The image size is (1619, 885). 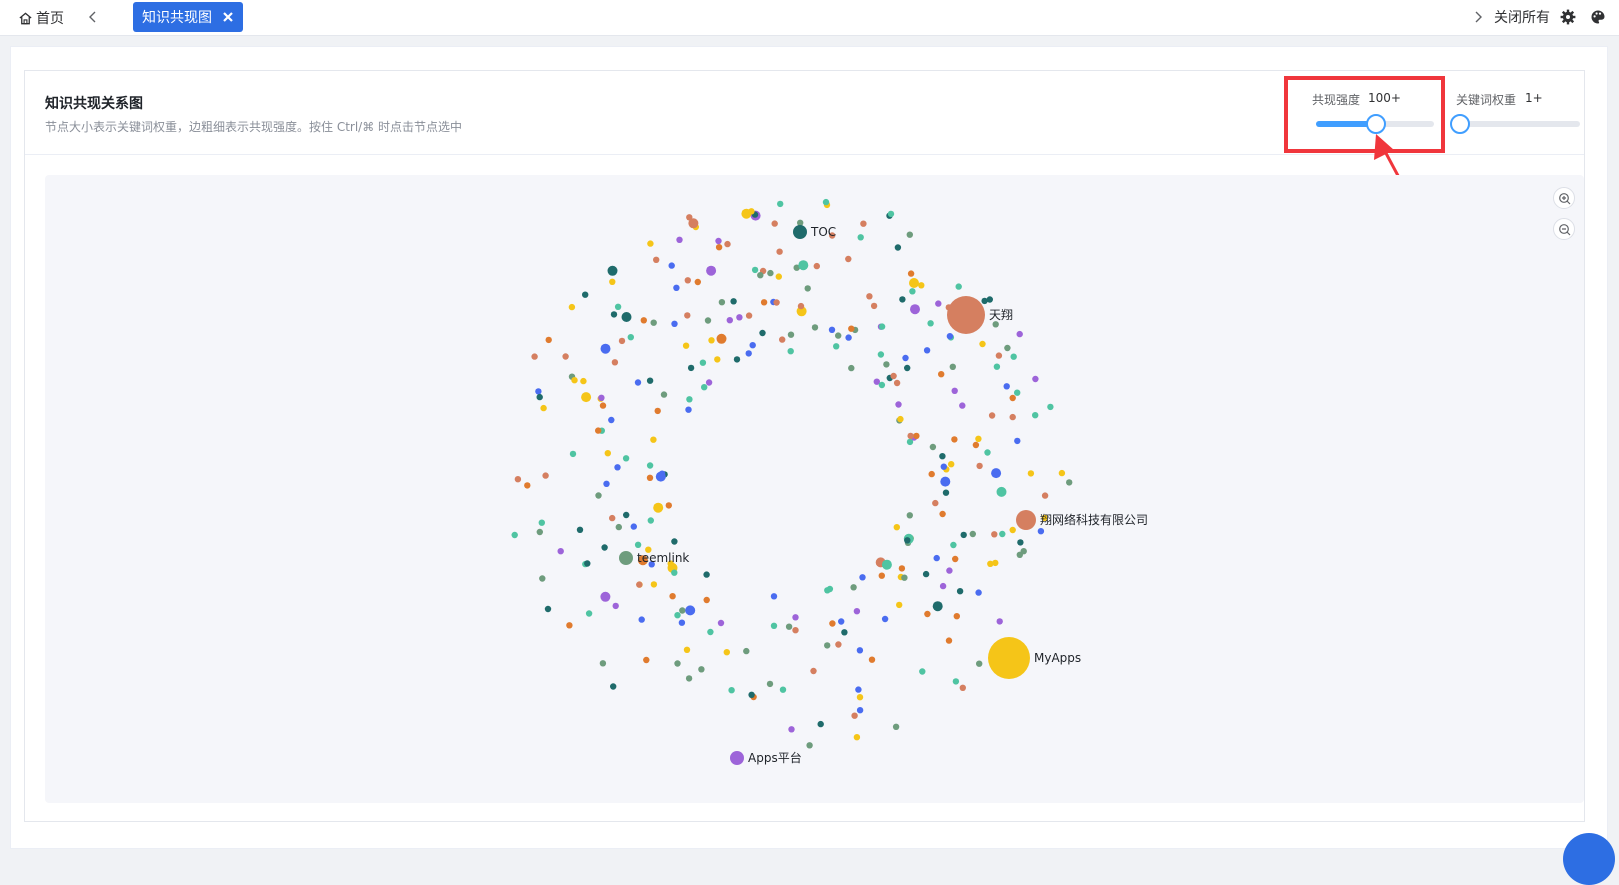 I want to click on zoom-in-button, so click(x=1564, y=198).